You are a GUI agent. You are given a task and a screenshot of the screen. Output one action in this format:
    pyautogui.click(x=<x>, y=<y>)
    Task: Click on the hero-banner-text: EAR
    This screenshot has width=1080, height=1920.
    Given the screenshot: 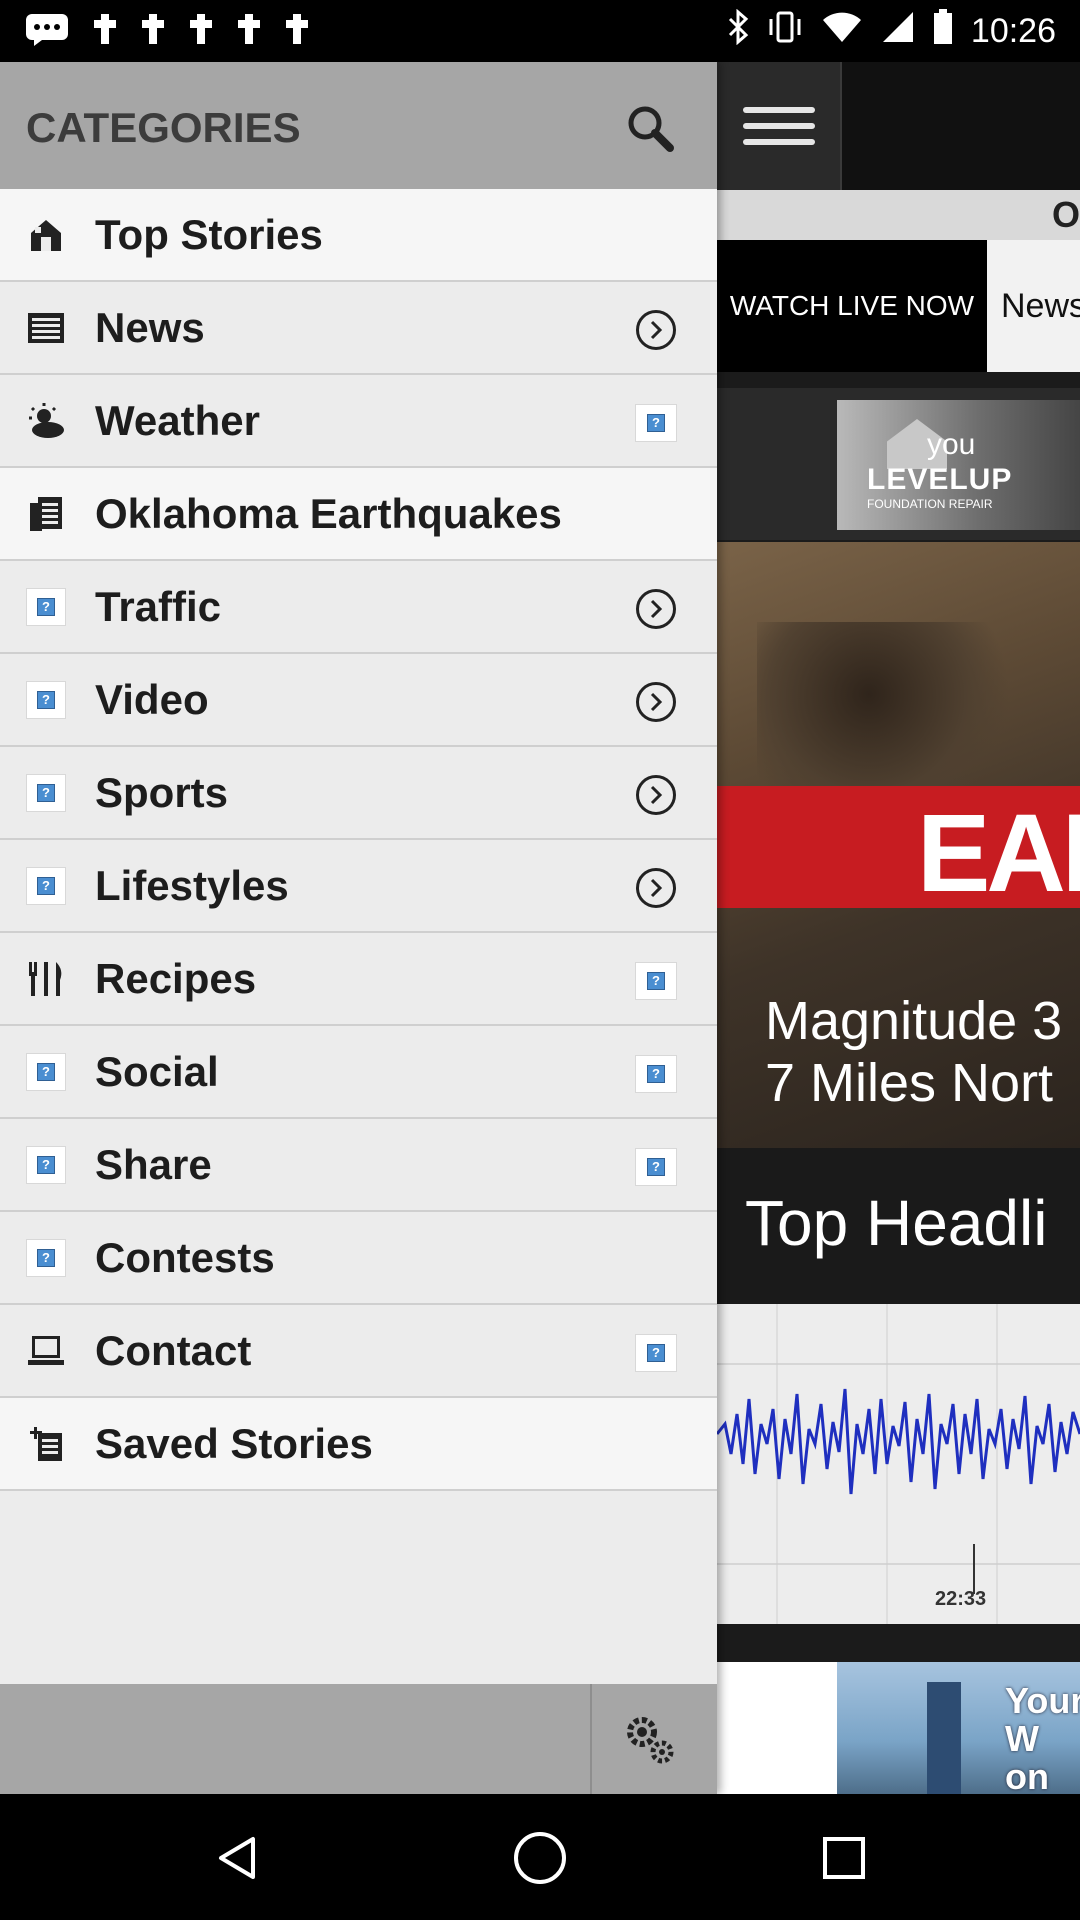 What is the action you would take?
    pyautogui.click(x=998, y=853)
    